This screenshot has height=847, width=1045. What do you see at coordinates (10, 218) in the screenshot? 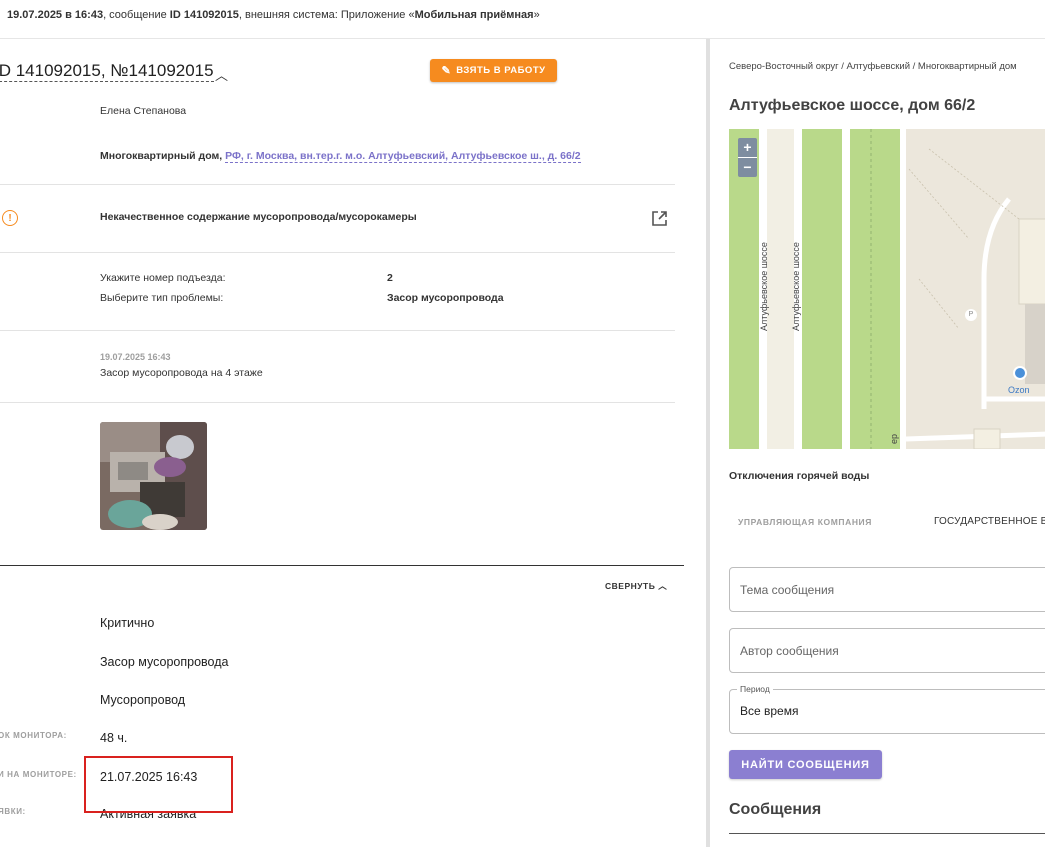
I see `warning-icon: !` at bounding box center [10, 218].